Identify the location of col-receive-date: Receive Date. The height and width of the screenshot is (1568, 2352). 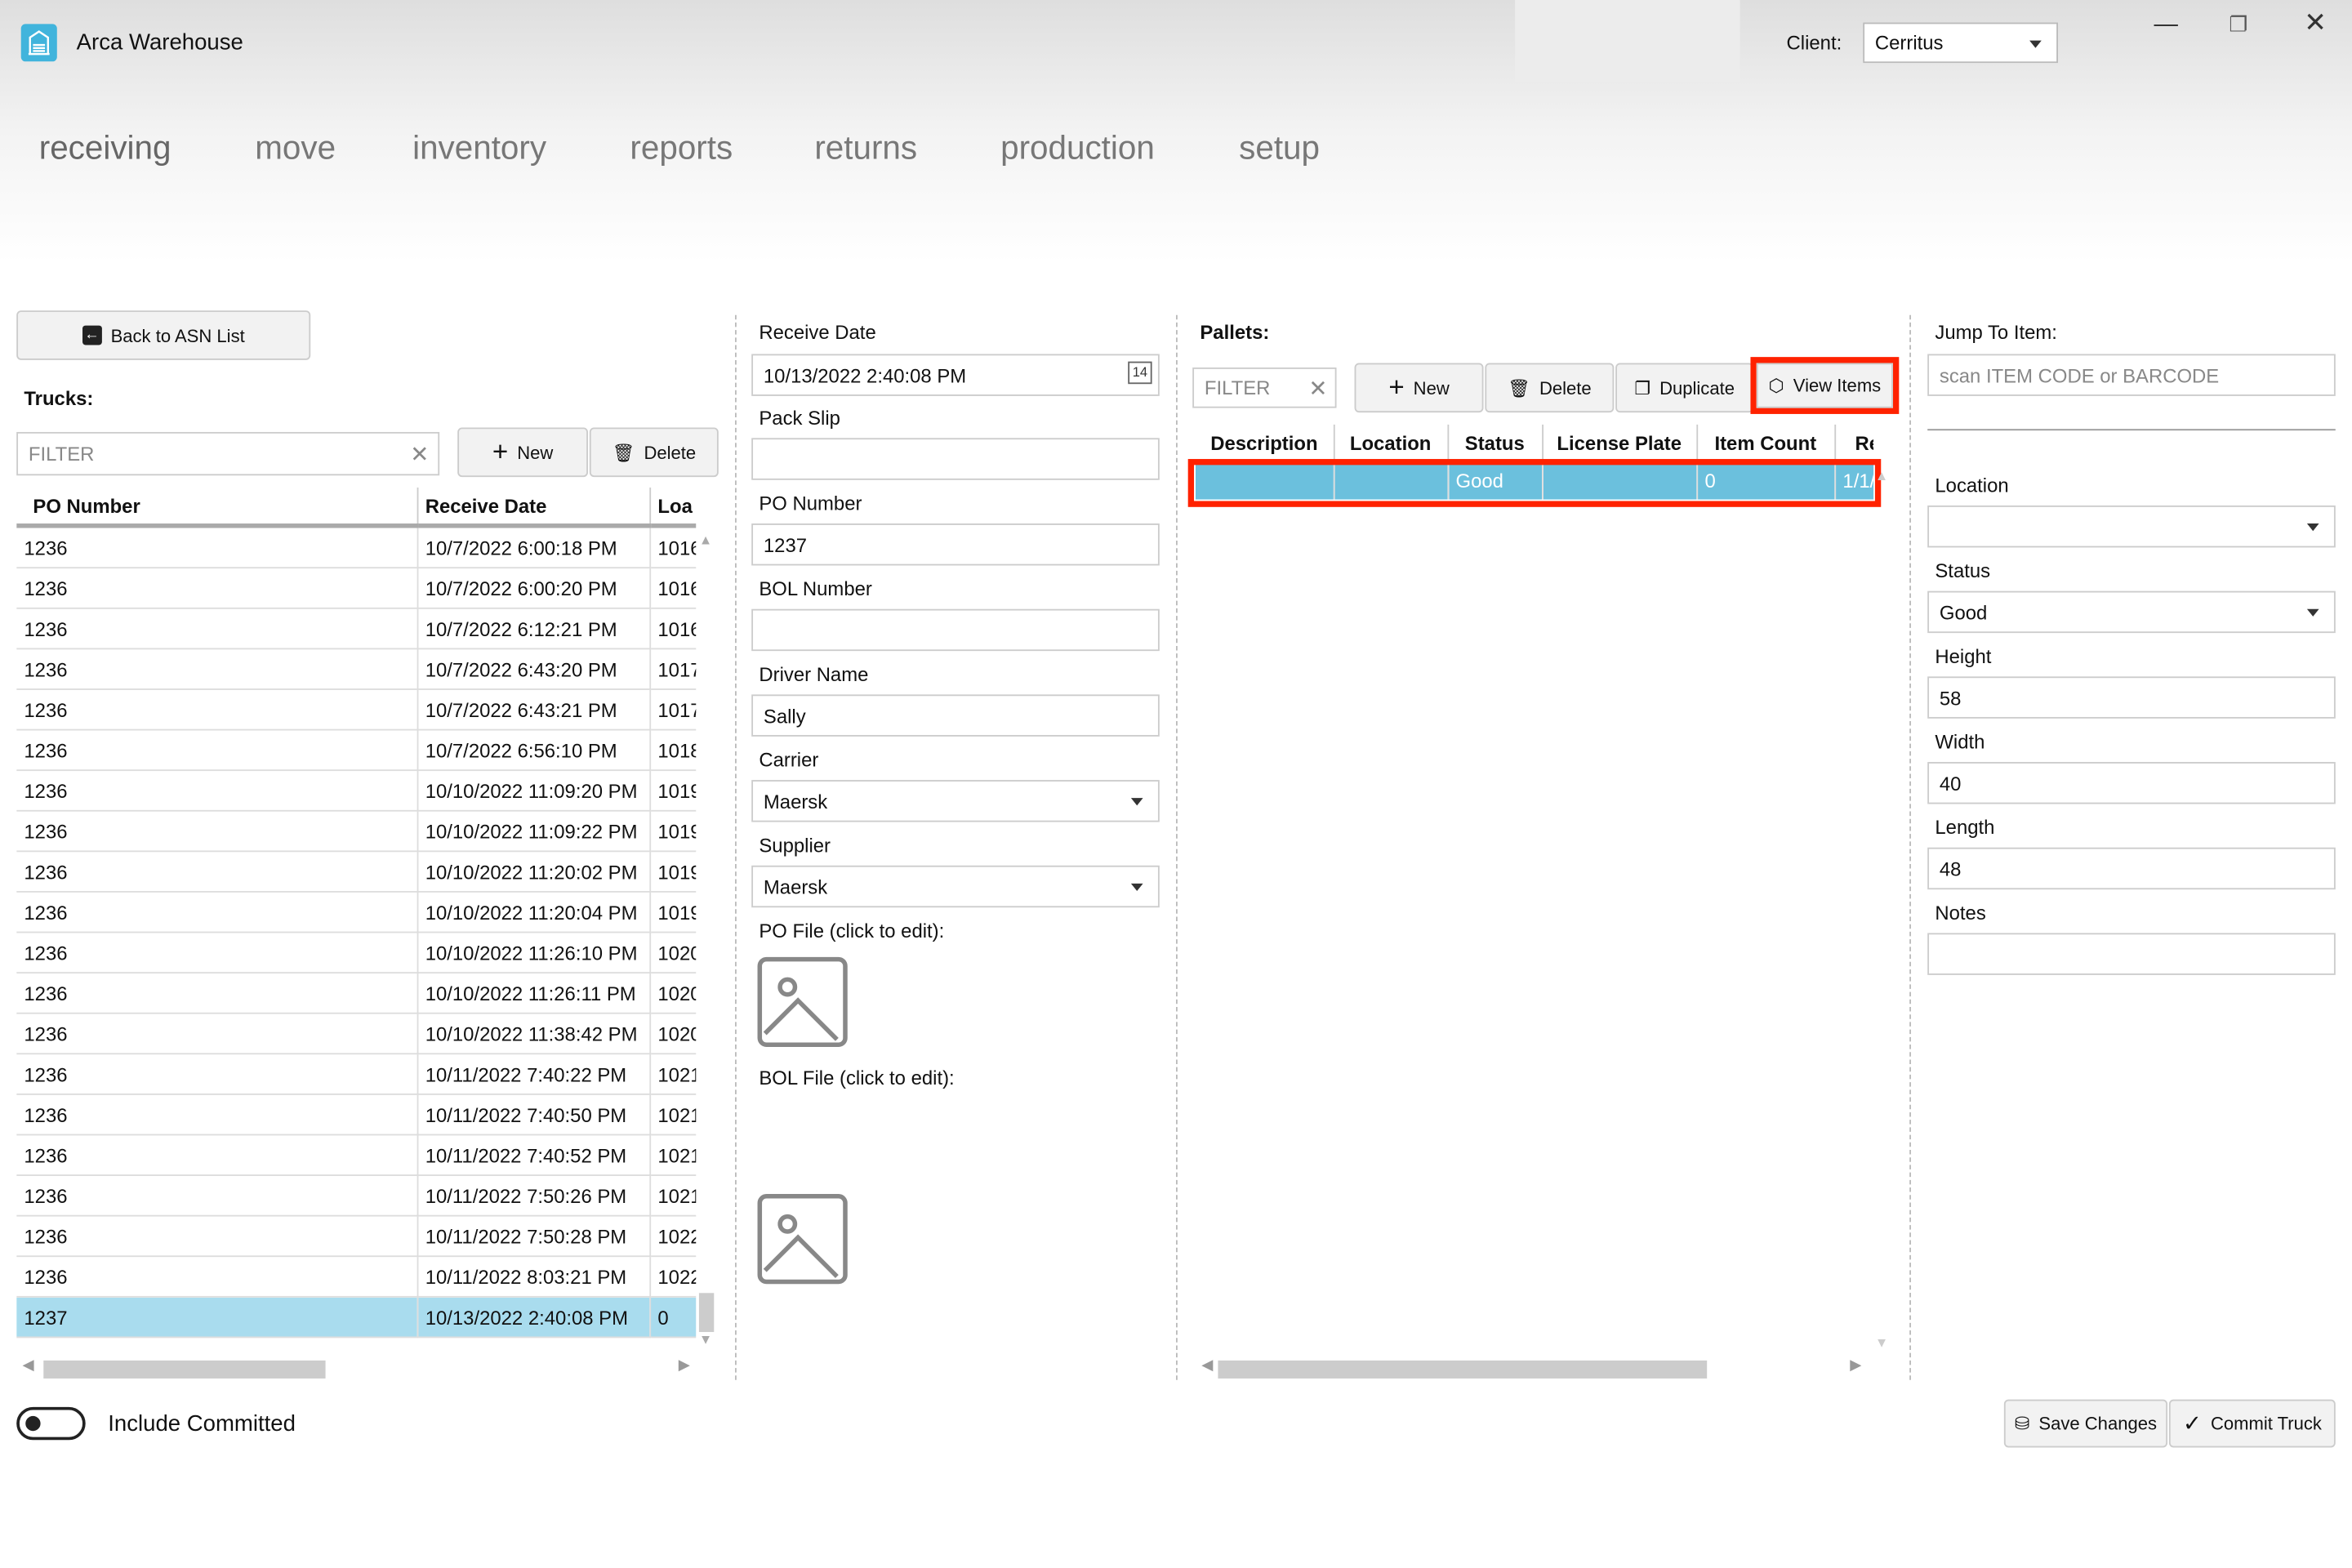
(533, 507).